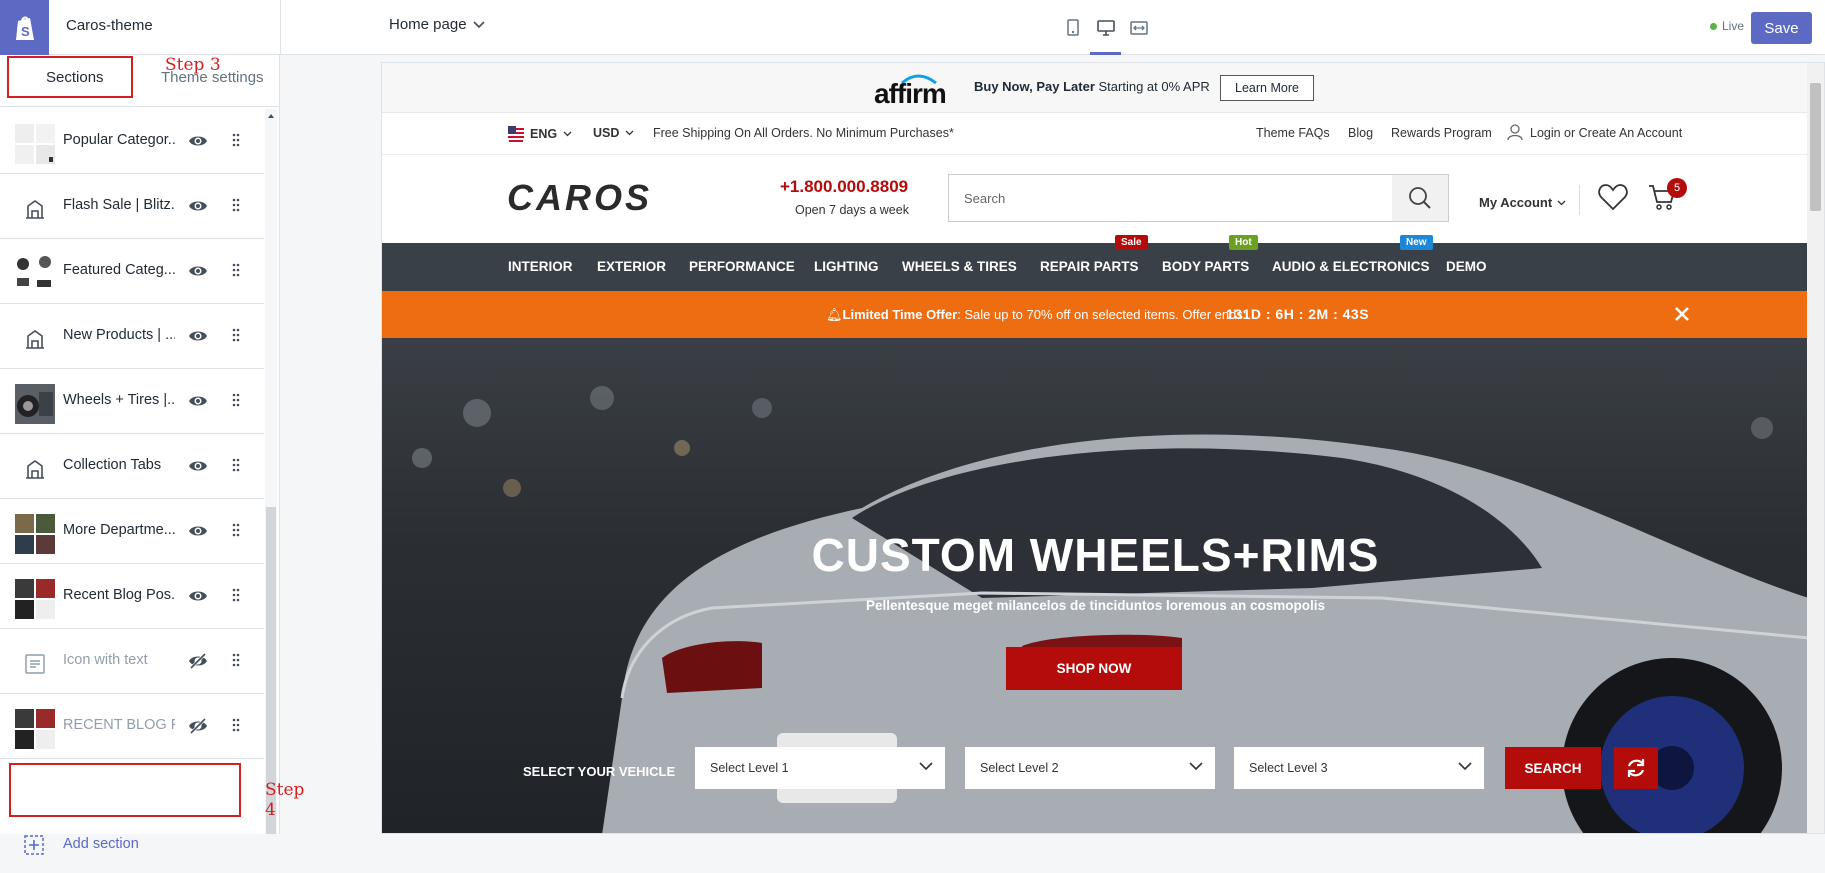  What do you see at coordinates (599, 771) in the screenshot?
I see `select-vehicle-label: SELECT YOUR VEHICLE` at bounding box center [599, 771].